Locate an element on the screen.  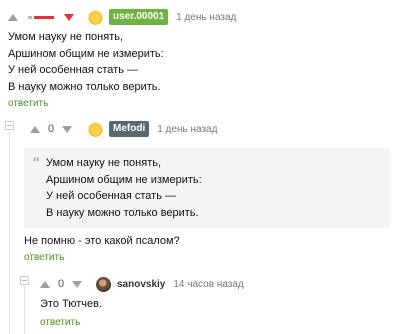
comment-2-text: Не помню - это какой псалом? is located at coordinates (102, 241).